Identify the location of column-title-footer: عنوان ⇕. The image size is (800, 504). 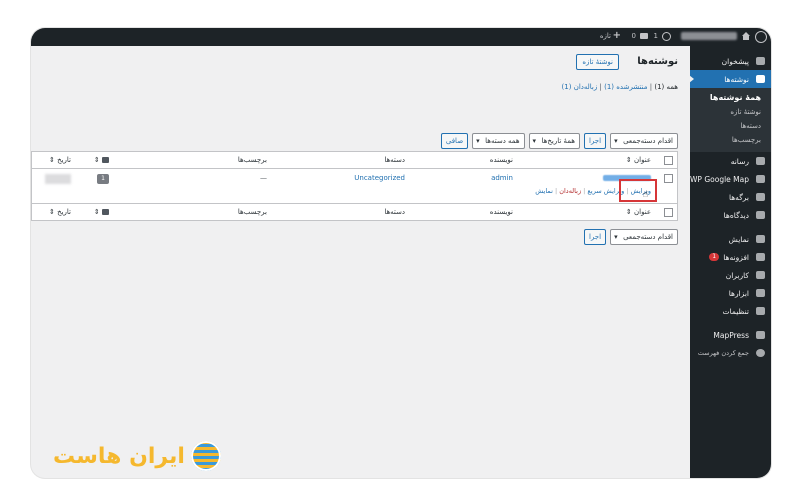
(586, 212).